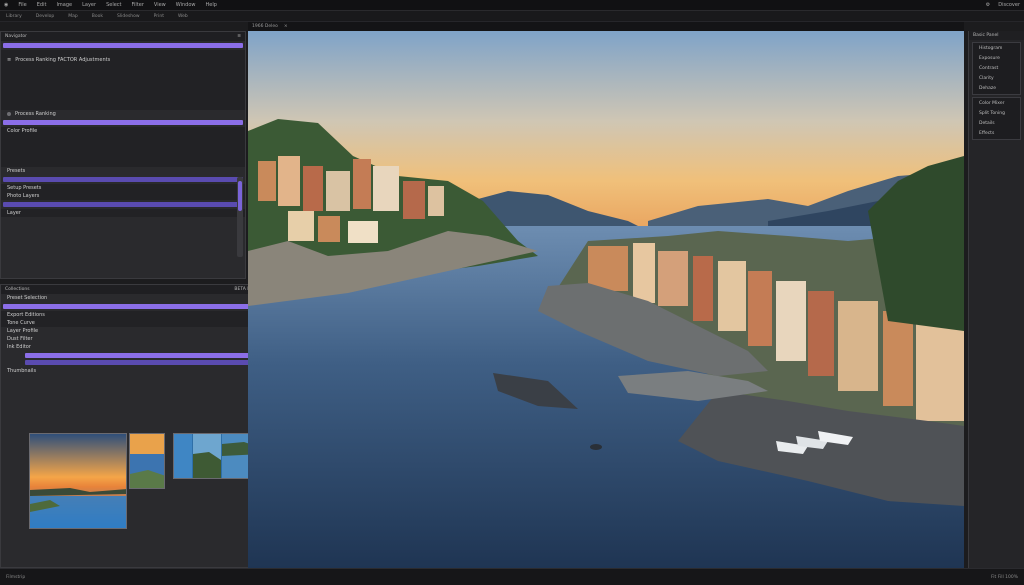 Image resolution: width=1024 pixels, height=585 pixels. I want to click on list-item-label: Presets, so click(16, 171).